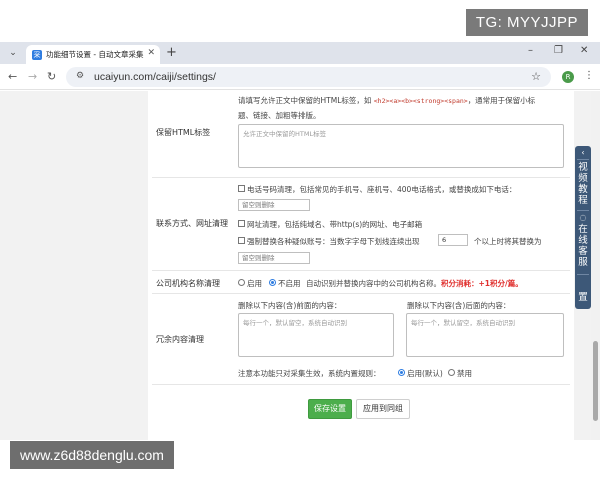  Describe the element at coordinates (335, 224) in the screenshot. I see `url-cleanup-text: 网址清理，包括纯域名、带http(s)的网址、电子邮箱` at that location.